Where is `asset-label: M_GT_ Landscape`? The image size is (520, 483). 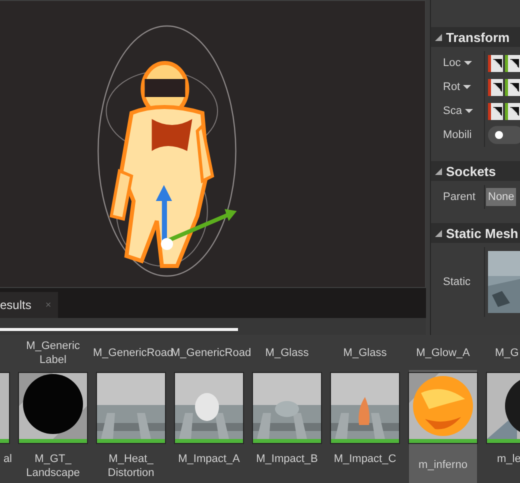 asset-label: M_GT_ Landscape is located at coordinates (53, 466).